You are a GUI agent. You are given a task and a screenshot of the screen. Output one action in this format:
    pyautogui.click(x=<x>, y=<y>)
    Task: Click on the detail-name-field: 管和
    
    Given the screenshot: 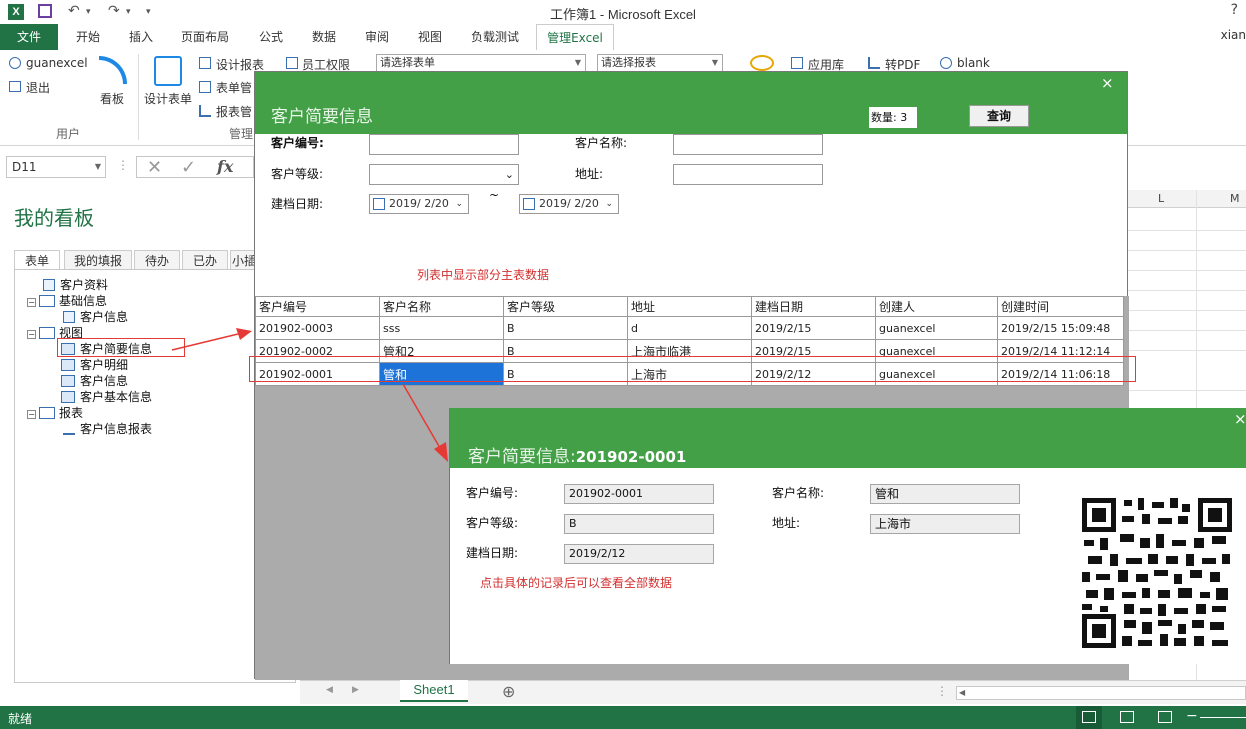 What is the action you would take?
    pyautogui.click(x=945, y=494)
    